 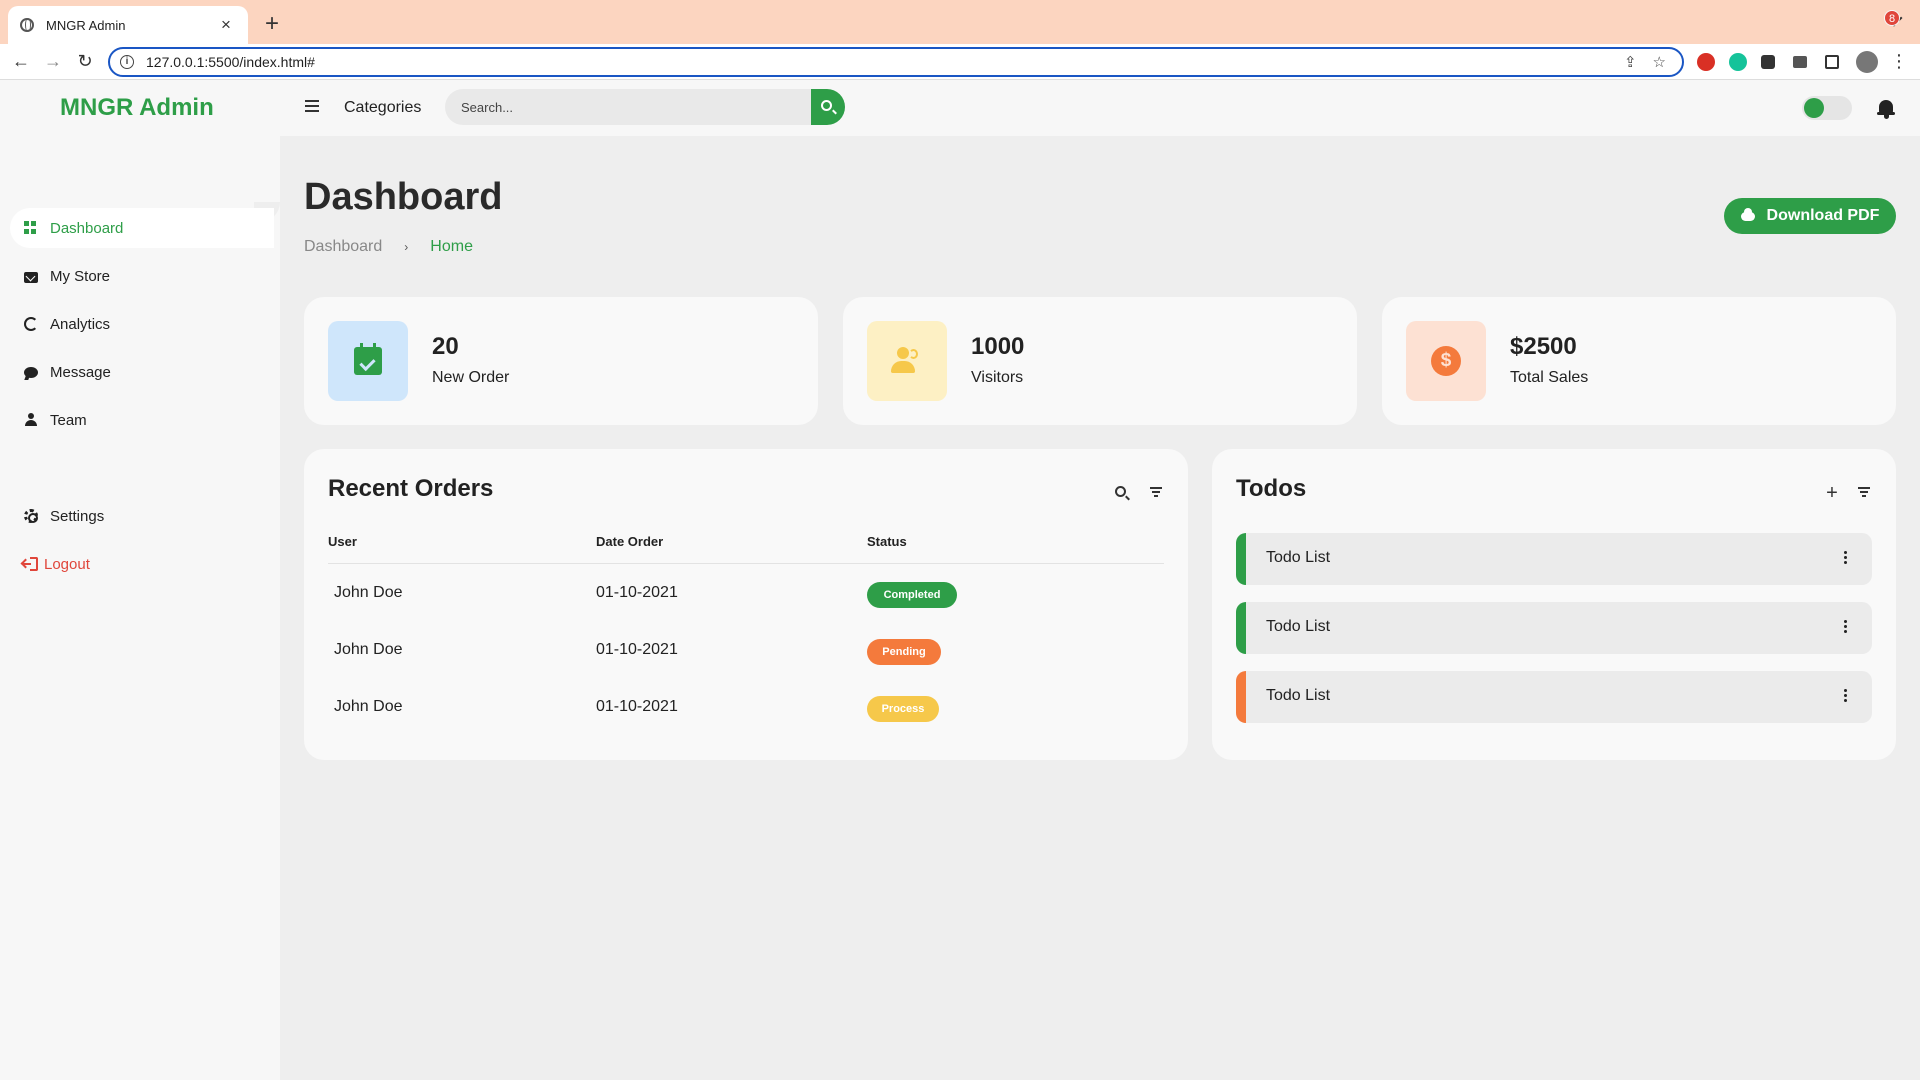 What do you see at coordinates (343, 247) in the screenshot?
I see `breadcrumb-dashboard: Dashboard` at bounding box center [343, 247].